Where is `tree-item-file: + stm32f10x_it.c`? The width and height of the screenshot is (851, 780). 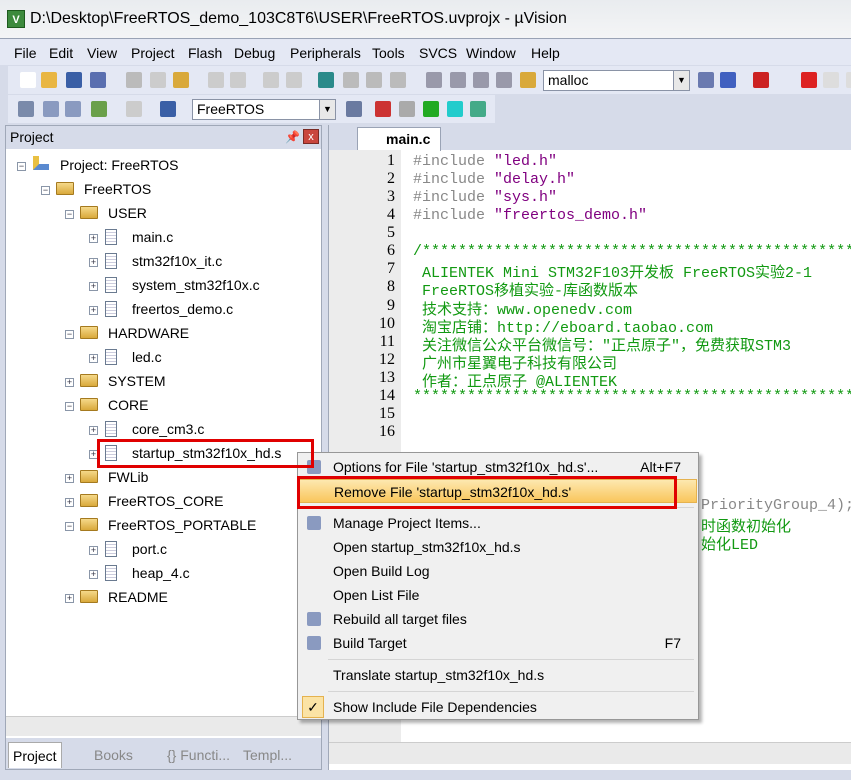
tree-item-file: + stm32f10x_it.c is located at coordinates (156, 262).